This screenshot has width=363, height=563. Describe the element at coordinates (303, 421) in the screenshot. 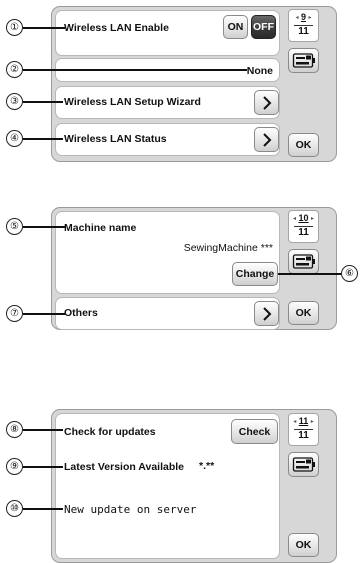

I see `page-current: 11` at that location.